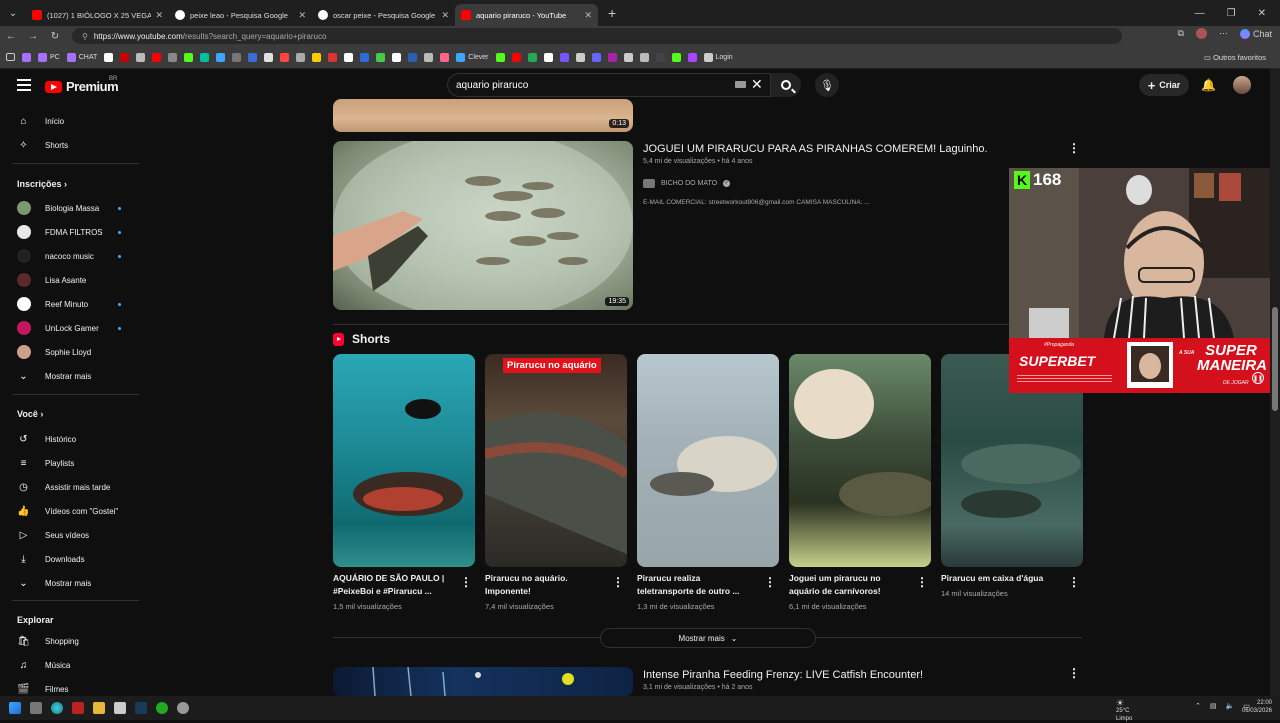 This screenshot has width=1280, height=723. I want to click on page-scrollbar, so click(1275, 382).